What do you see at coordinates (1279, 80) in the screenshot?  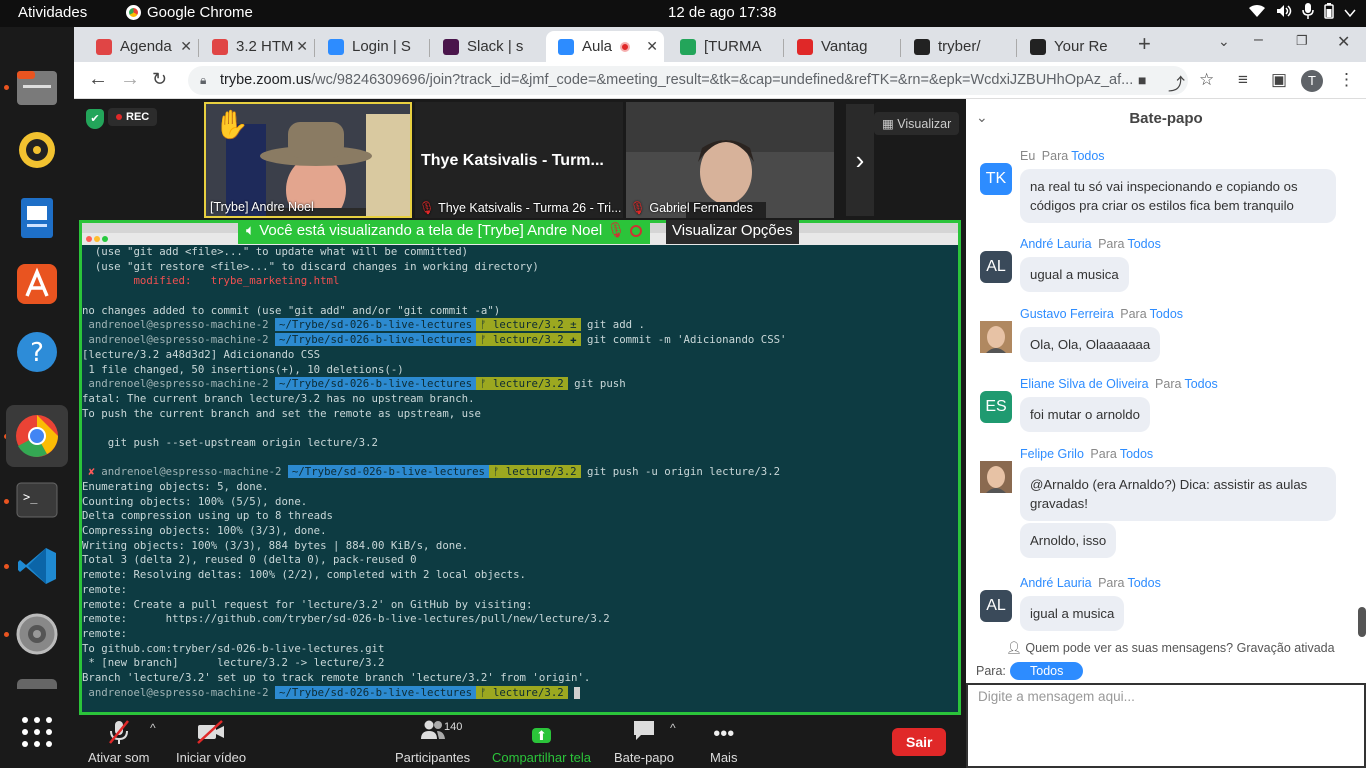 I see `side-panel-icon: ▣` at bounding box center [1279, 80].